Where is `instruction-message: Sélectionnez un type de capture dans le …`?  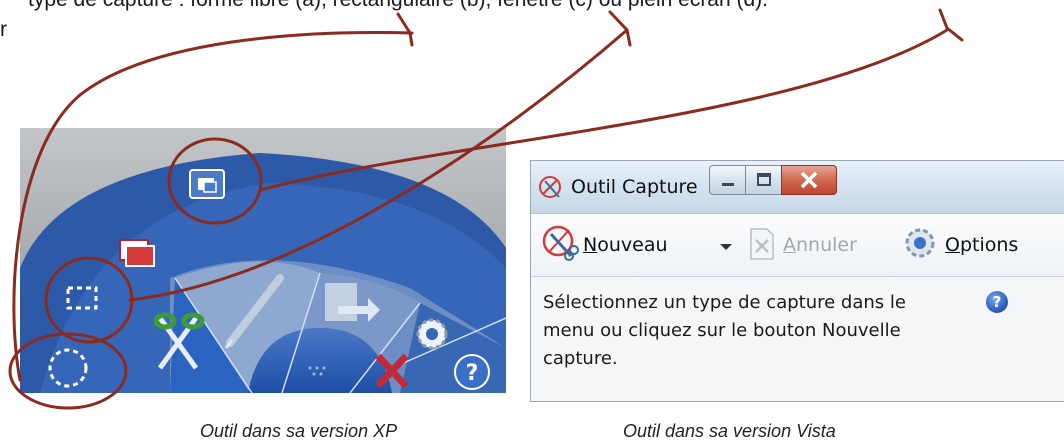 instruction-message: Sélectionnez un type de capture dans le … is located at coordinates (724, 330).